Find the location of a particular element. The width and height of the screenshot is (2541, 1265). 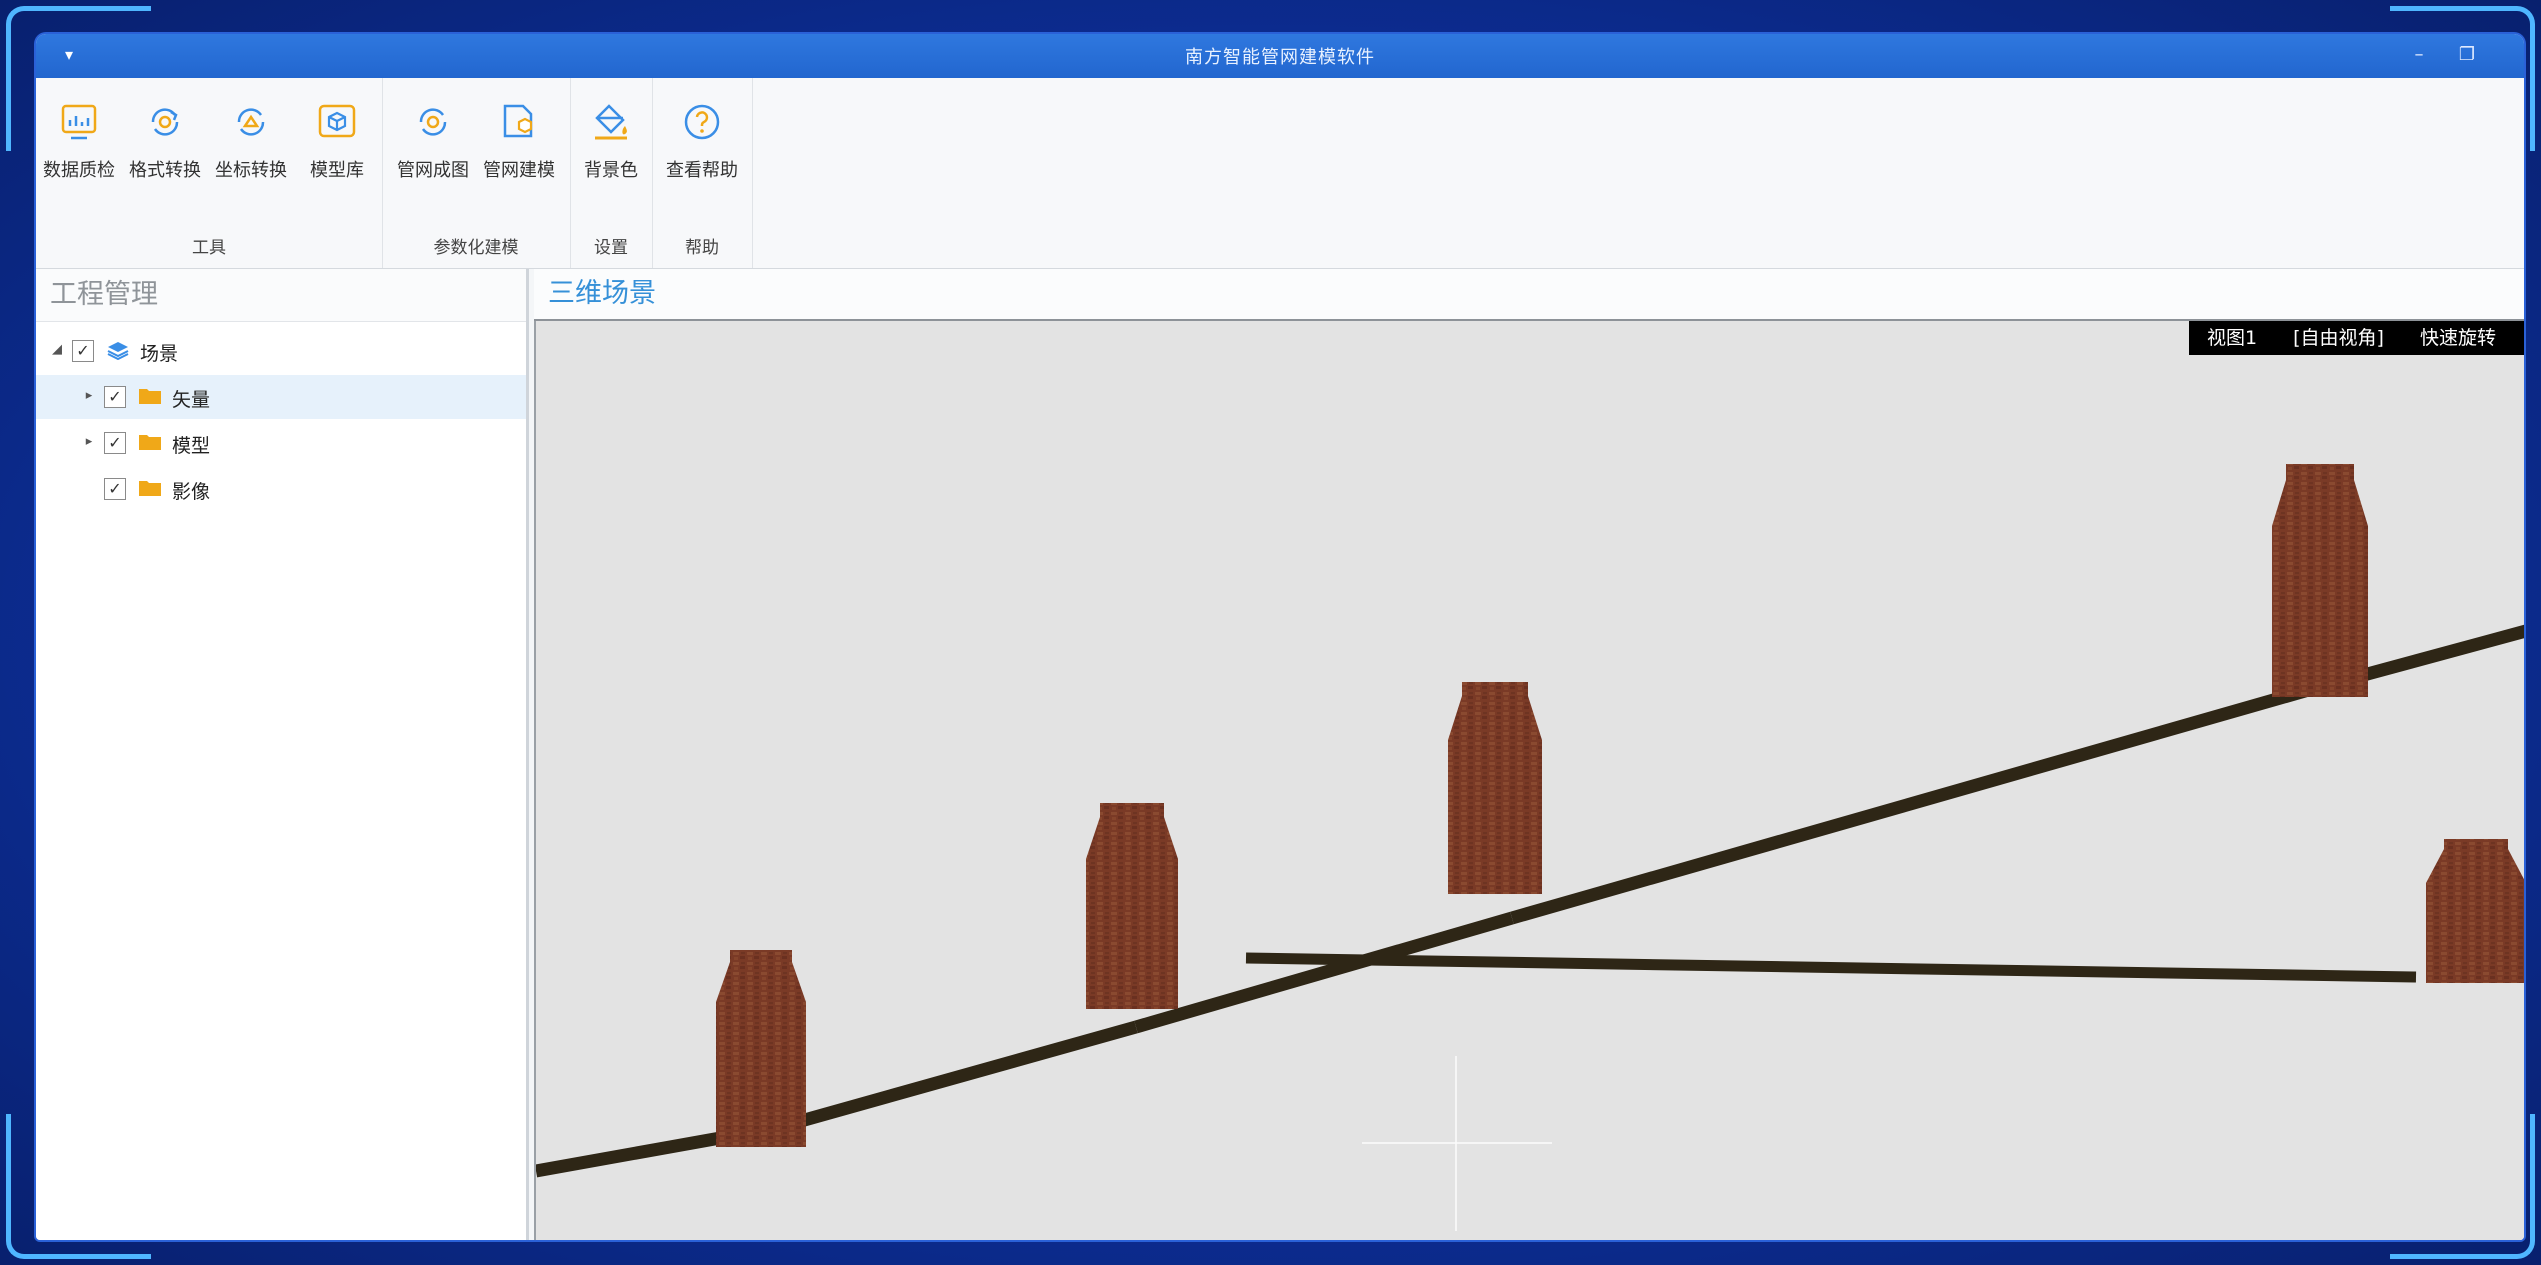

pipe-modeling-icon is located at coordinates (518, 121).